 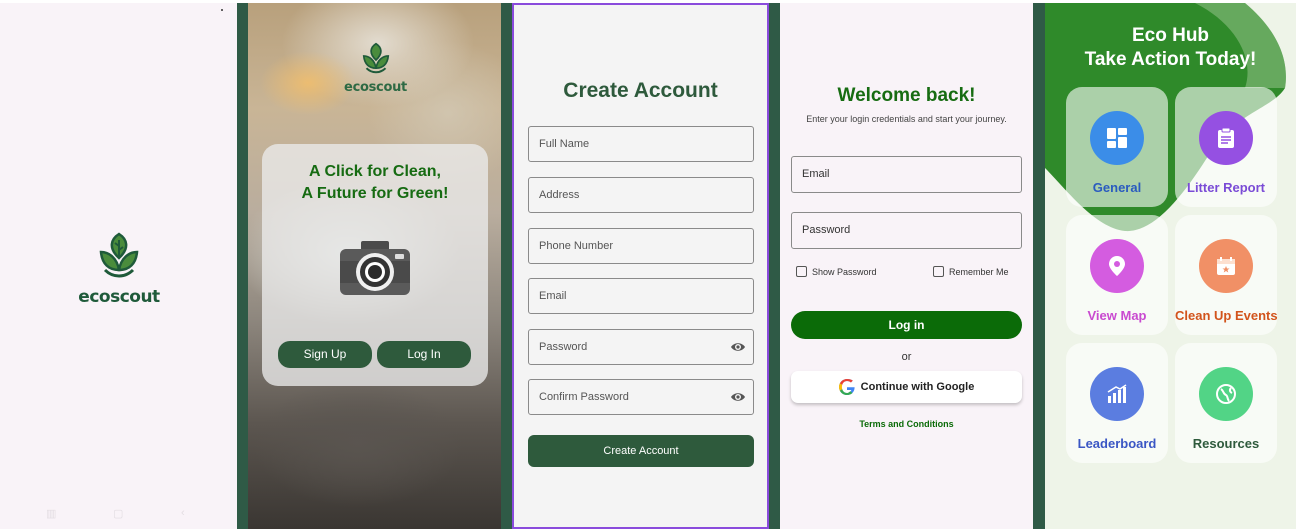 What do you see at coordinates (906, 325) in the screenshot?
I see `log-in-button: Log in` at bounding box center [906, 325].